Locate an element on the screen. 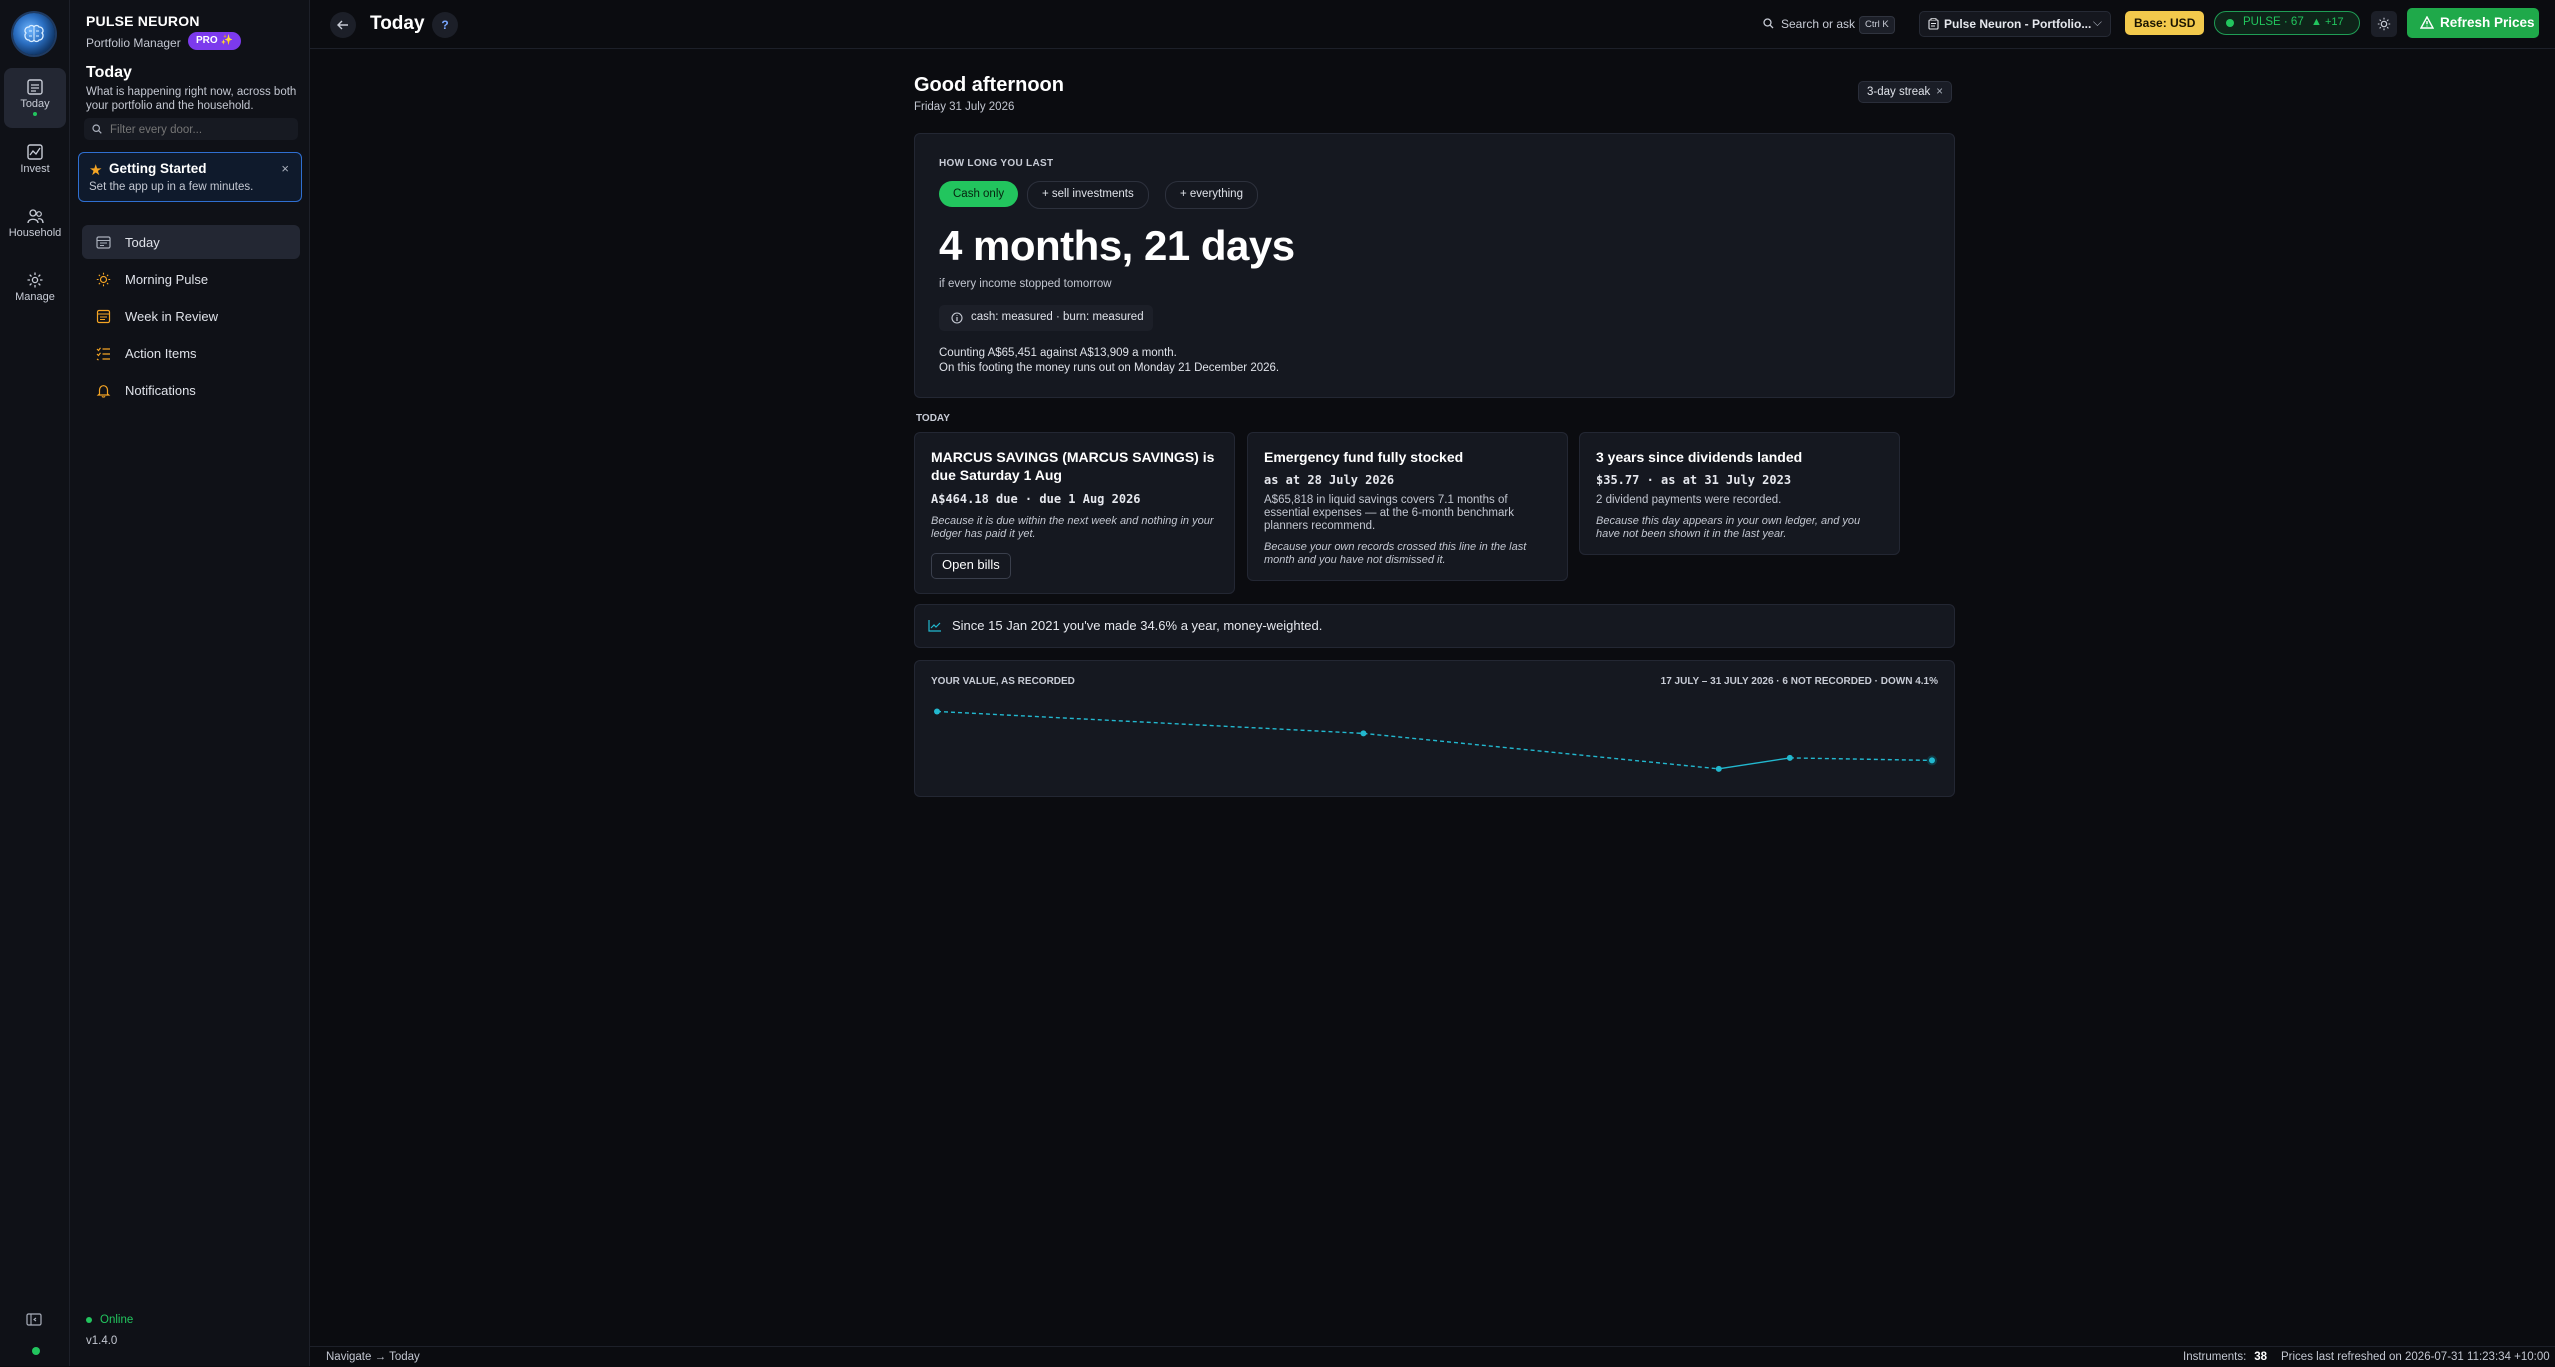  refresh-prices-button: Refresh Prices is located at coordinates (2473, 23).